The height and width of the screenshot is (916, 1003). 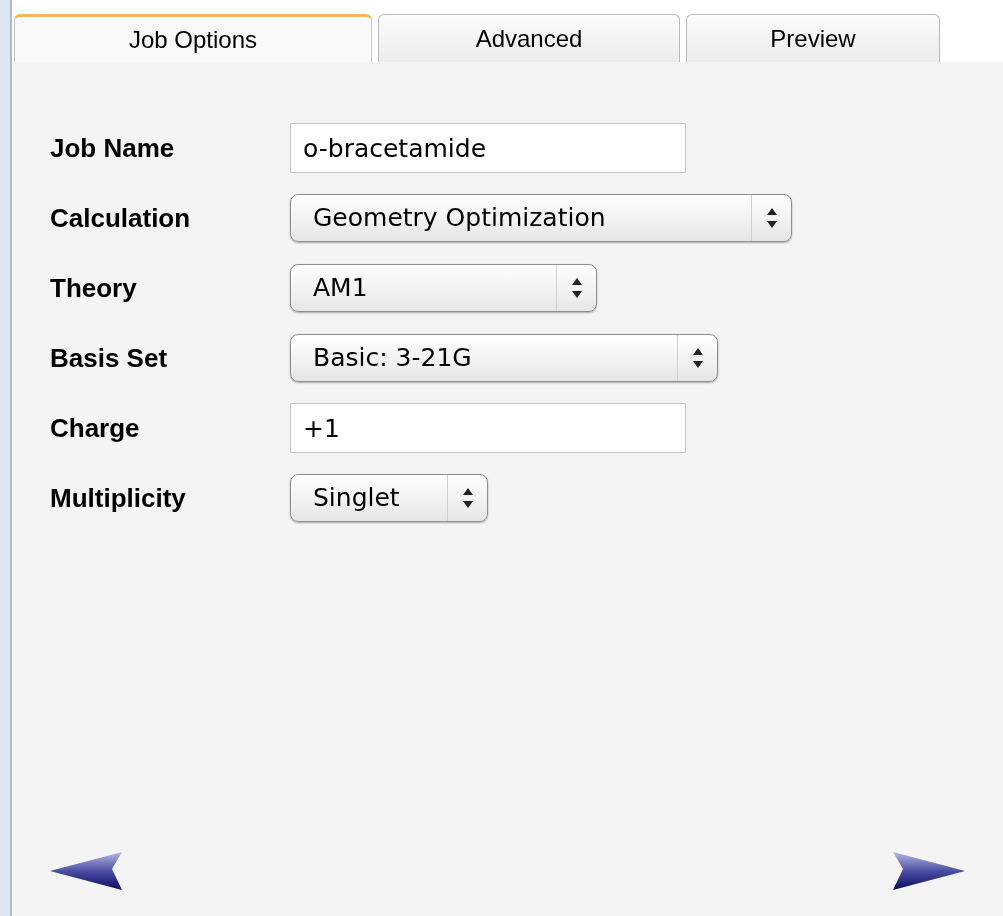 I want to click on forward-arrow-icon, so click(x=929, y=871).